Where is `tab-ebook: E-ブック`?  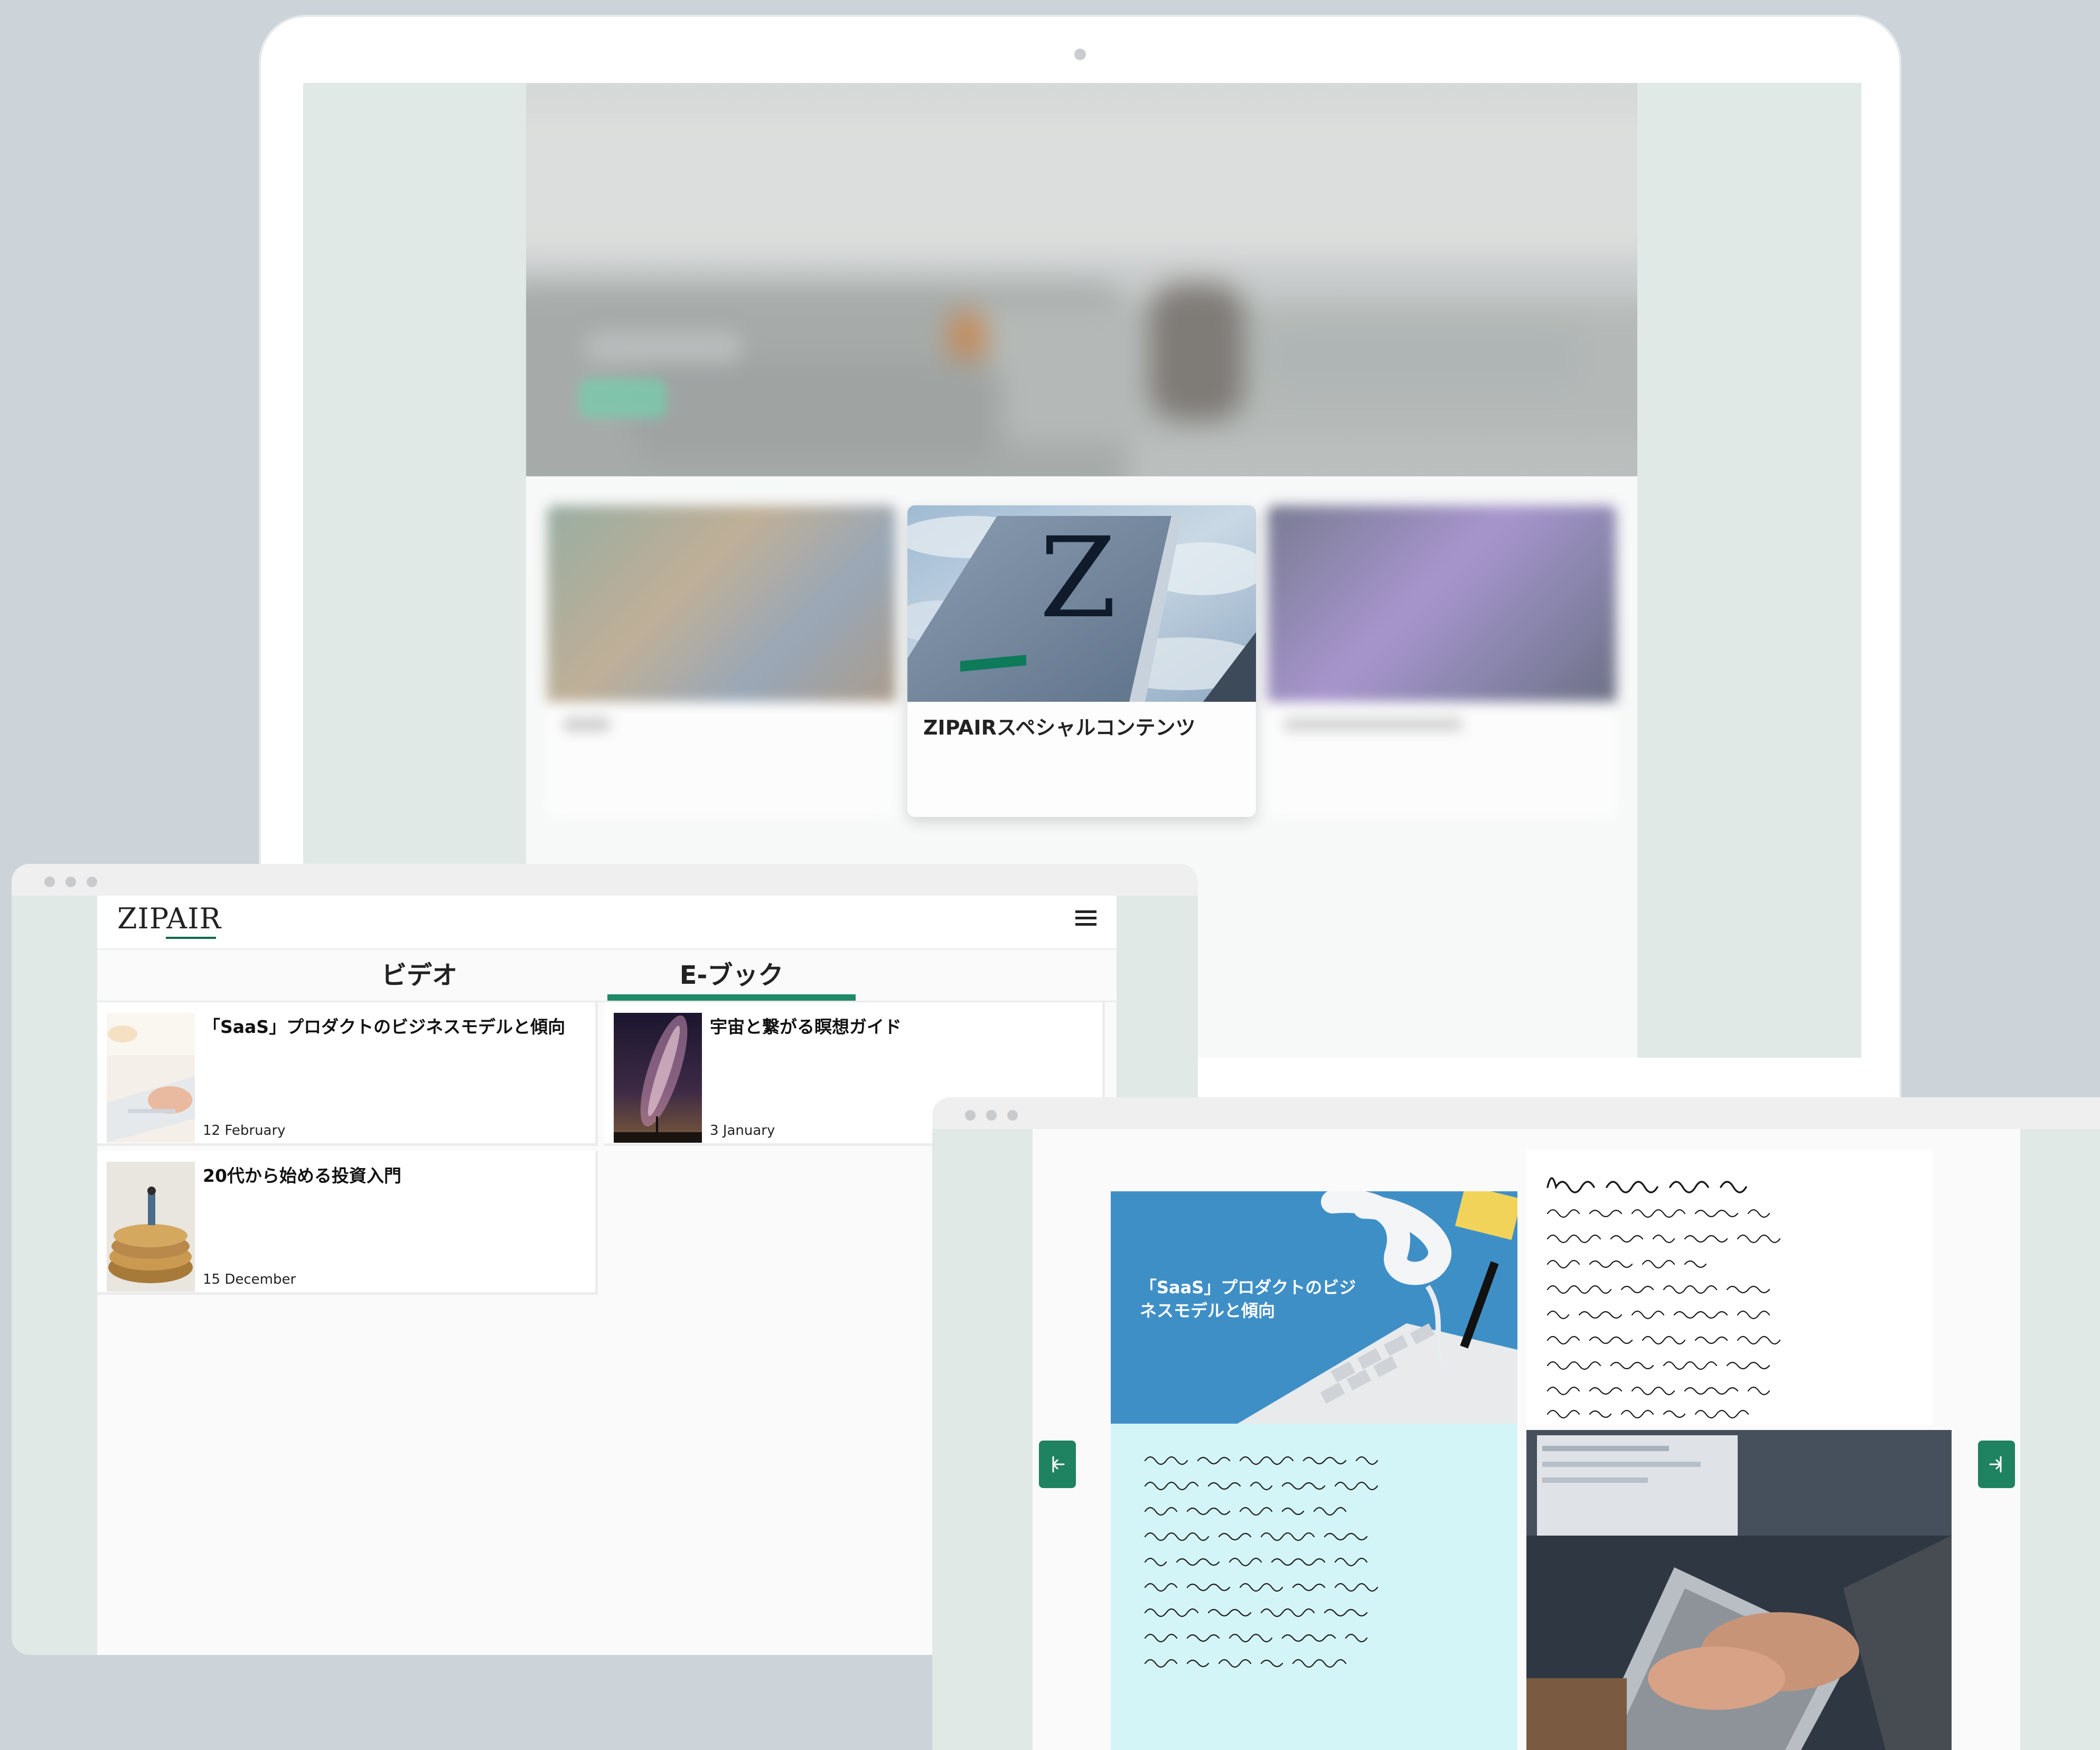
tab-ebook: E-ブック is located at coordinates (731, 978).